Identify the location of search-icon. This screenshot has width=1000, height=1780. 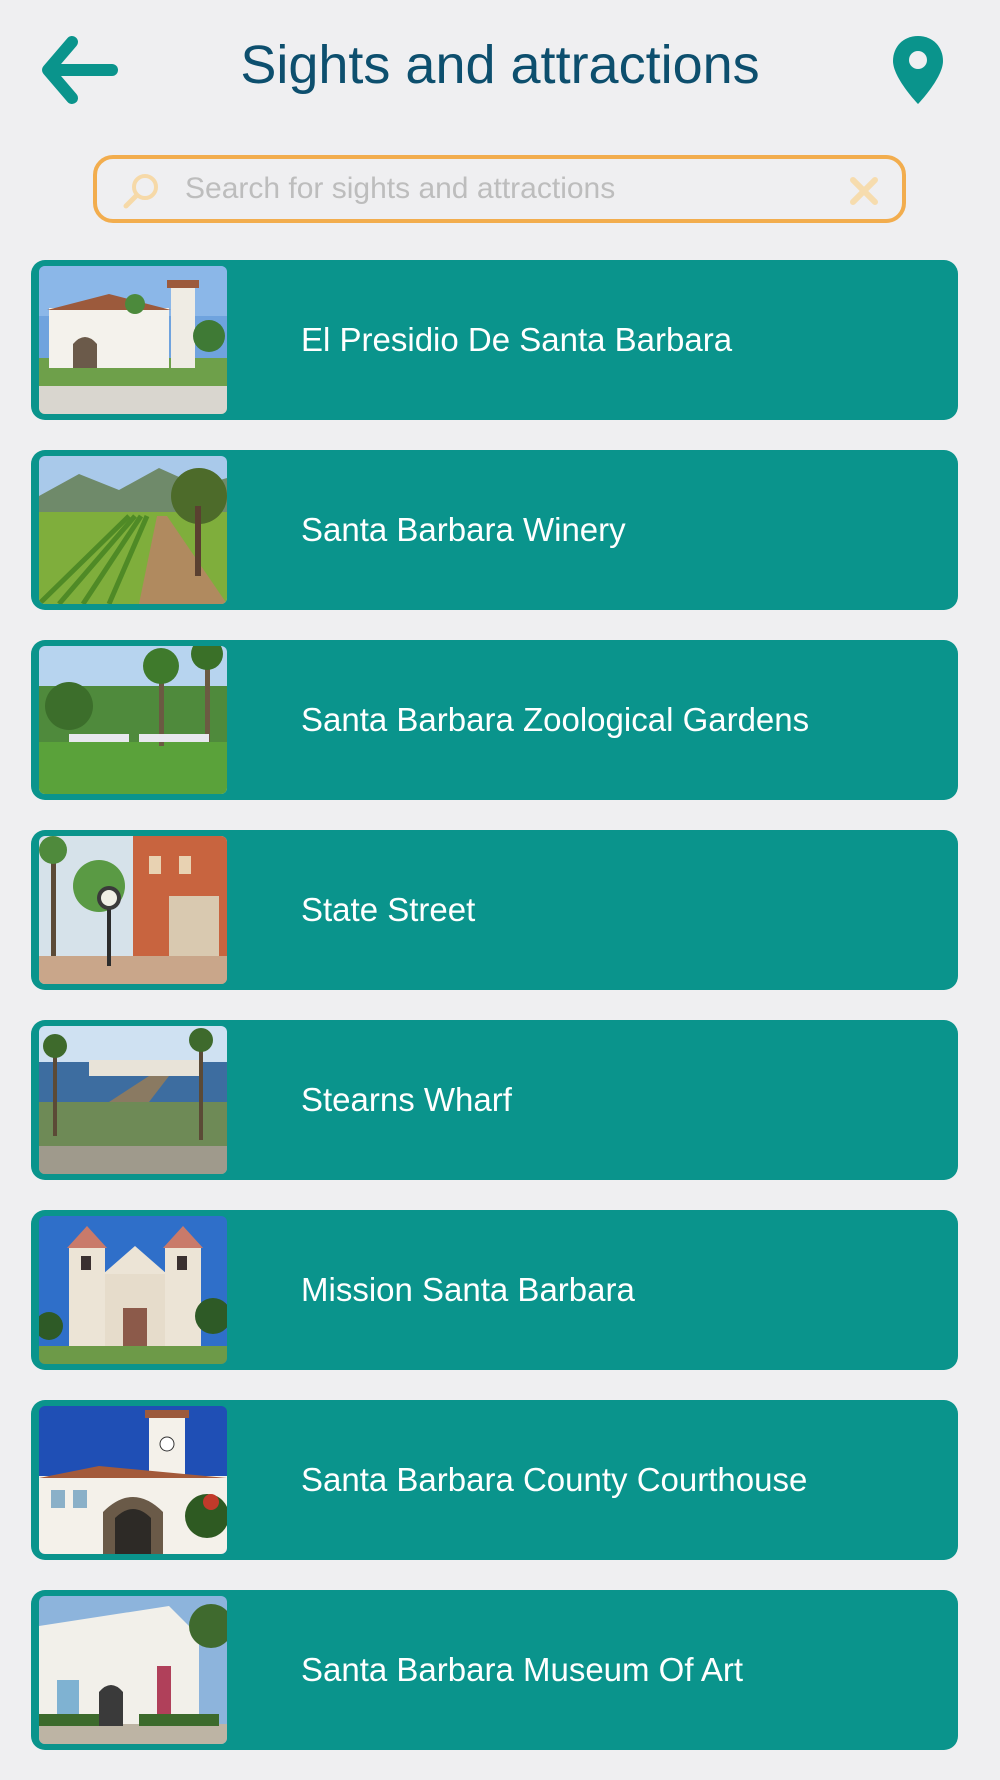
(140, 191).